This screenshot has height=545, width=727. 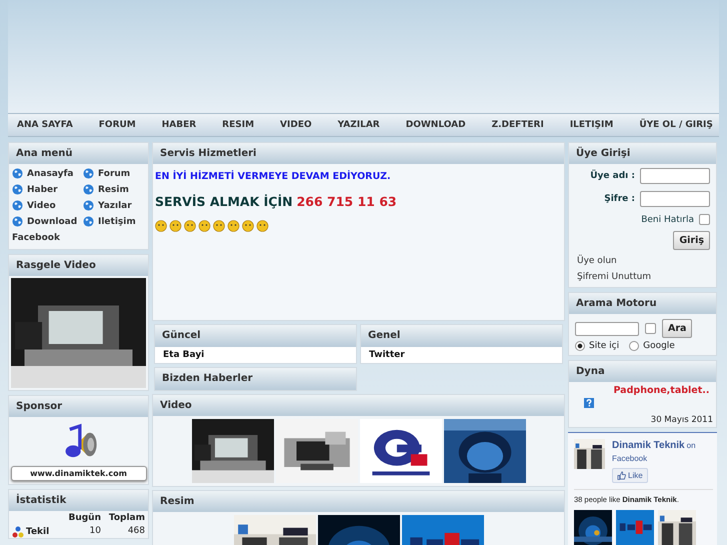 What do you see at coordinates (358, 153) in the screenshot?
I see `panel-title: Servis Hizmetleri` at bounding box center [358, 153].